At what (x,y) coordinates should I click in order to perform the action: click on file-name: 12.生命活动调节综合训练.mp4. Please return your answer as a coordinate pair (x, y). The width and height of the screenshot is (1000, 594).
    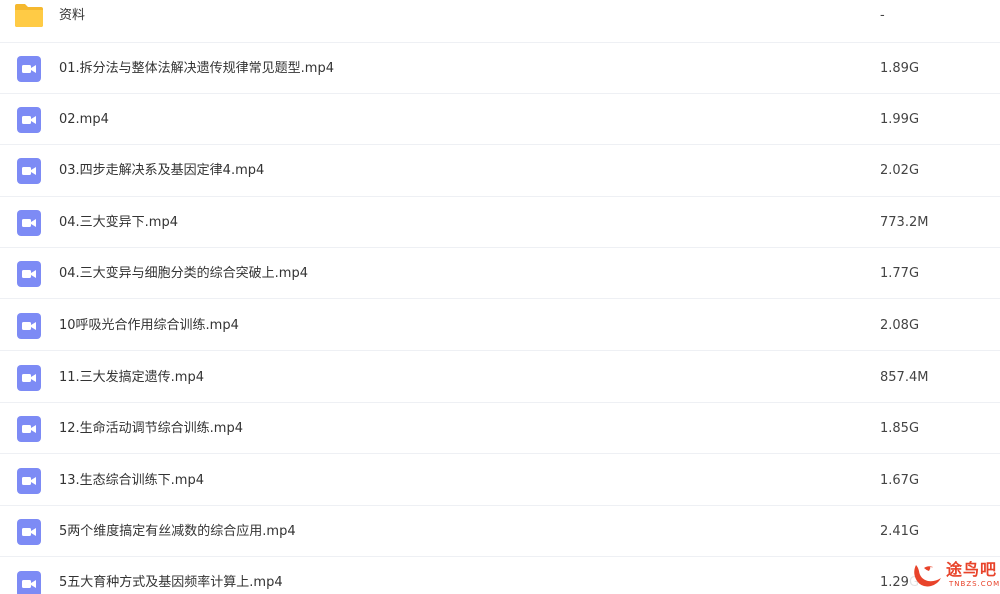
    Looking at the image, I should click on (151, 429).